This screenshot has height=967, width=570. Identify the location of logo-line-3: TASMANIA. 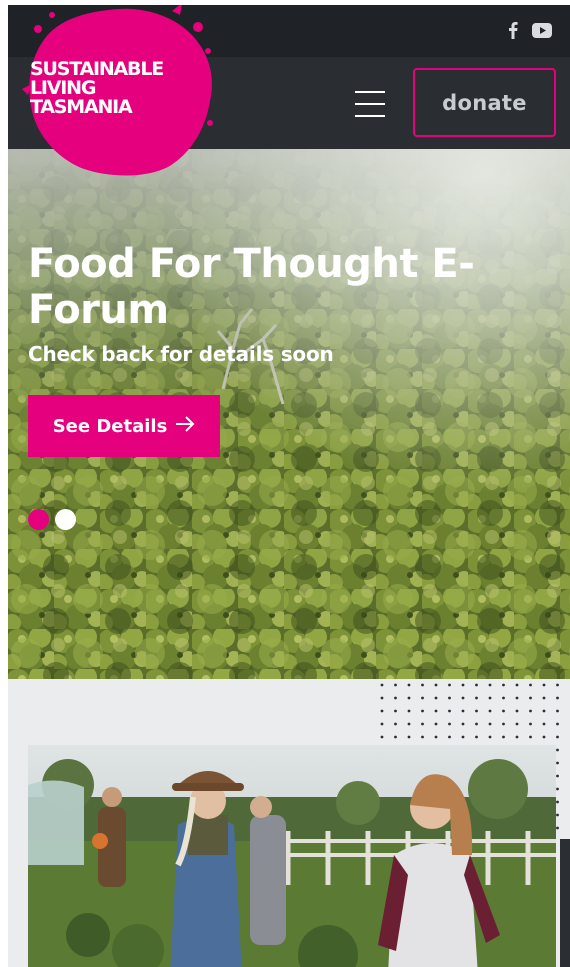
(81, 107).